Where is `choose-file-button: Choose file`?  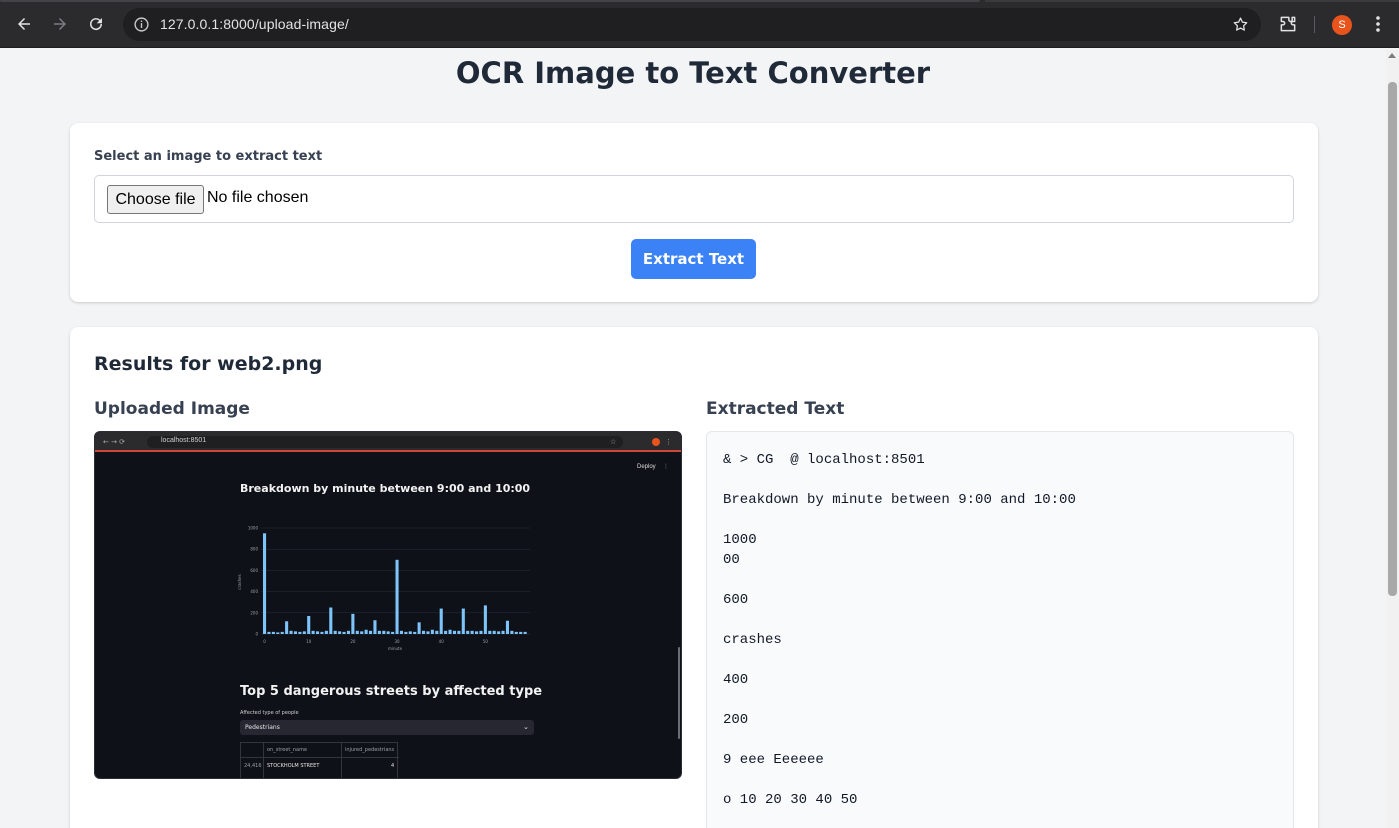
choose-file-button: Choose file is located at coordinates (155, 199).